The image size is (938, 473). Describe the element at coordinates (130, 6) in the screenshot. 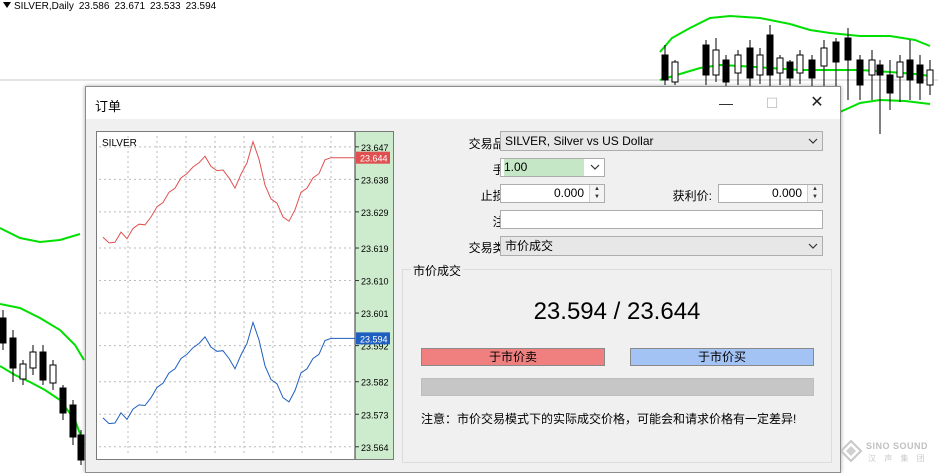

I see `chart-high: 23.671` at that location.